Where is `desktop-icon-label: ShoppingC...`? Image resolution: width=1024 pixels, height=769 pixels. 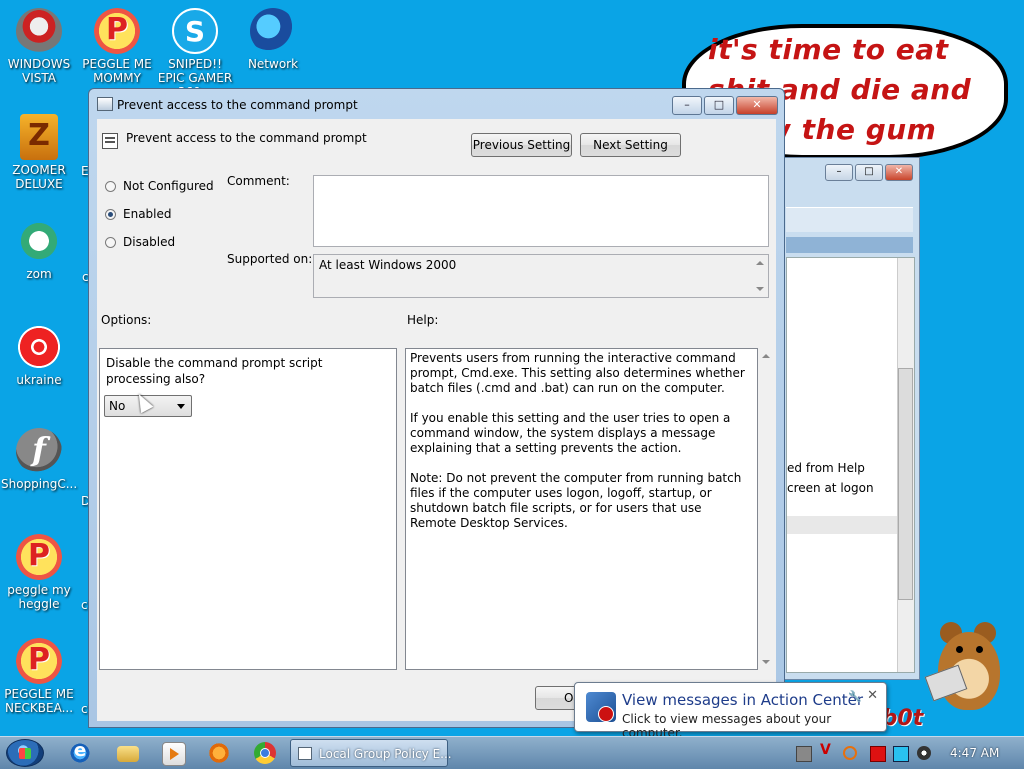
desktop-icon-label: ShoppingC... is located at coordinates (39, 484).